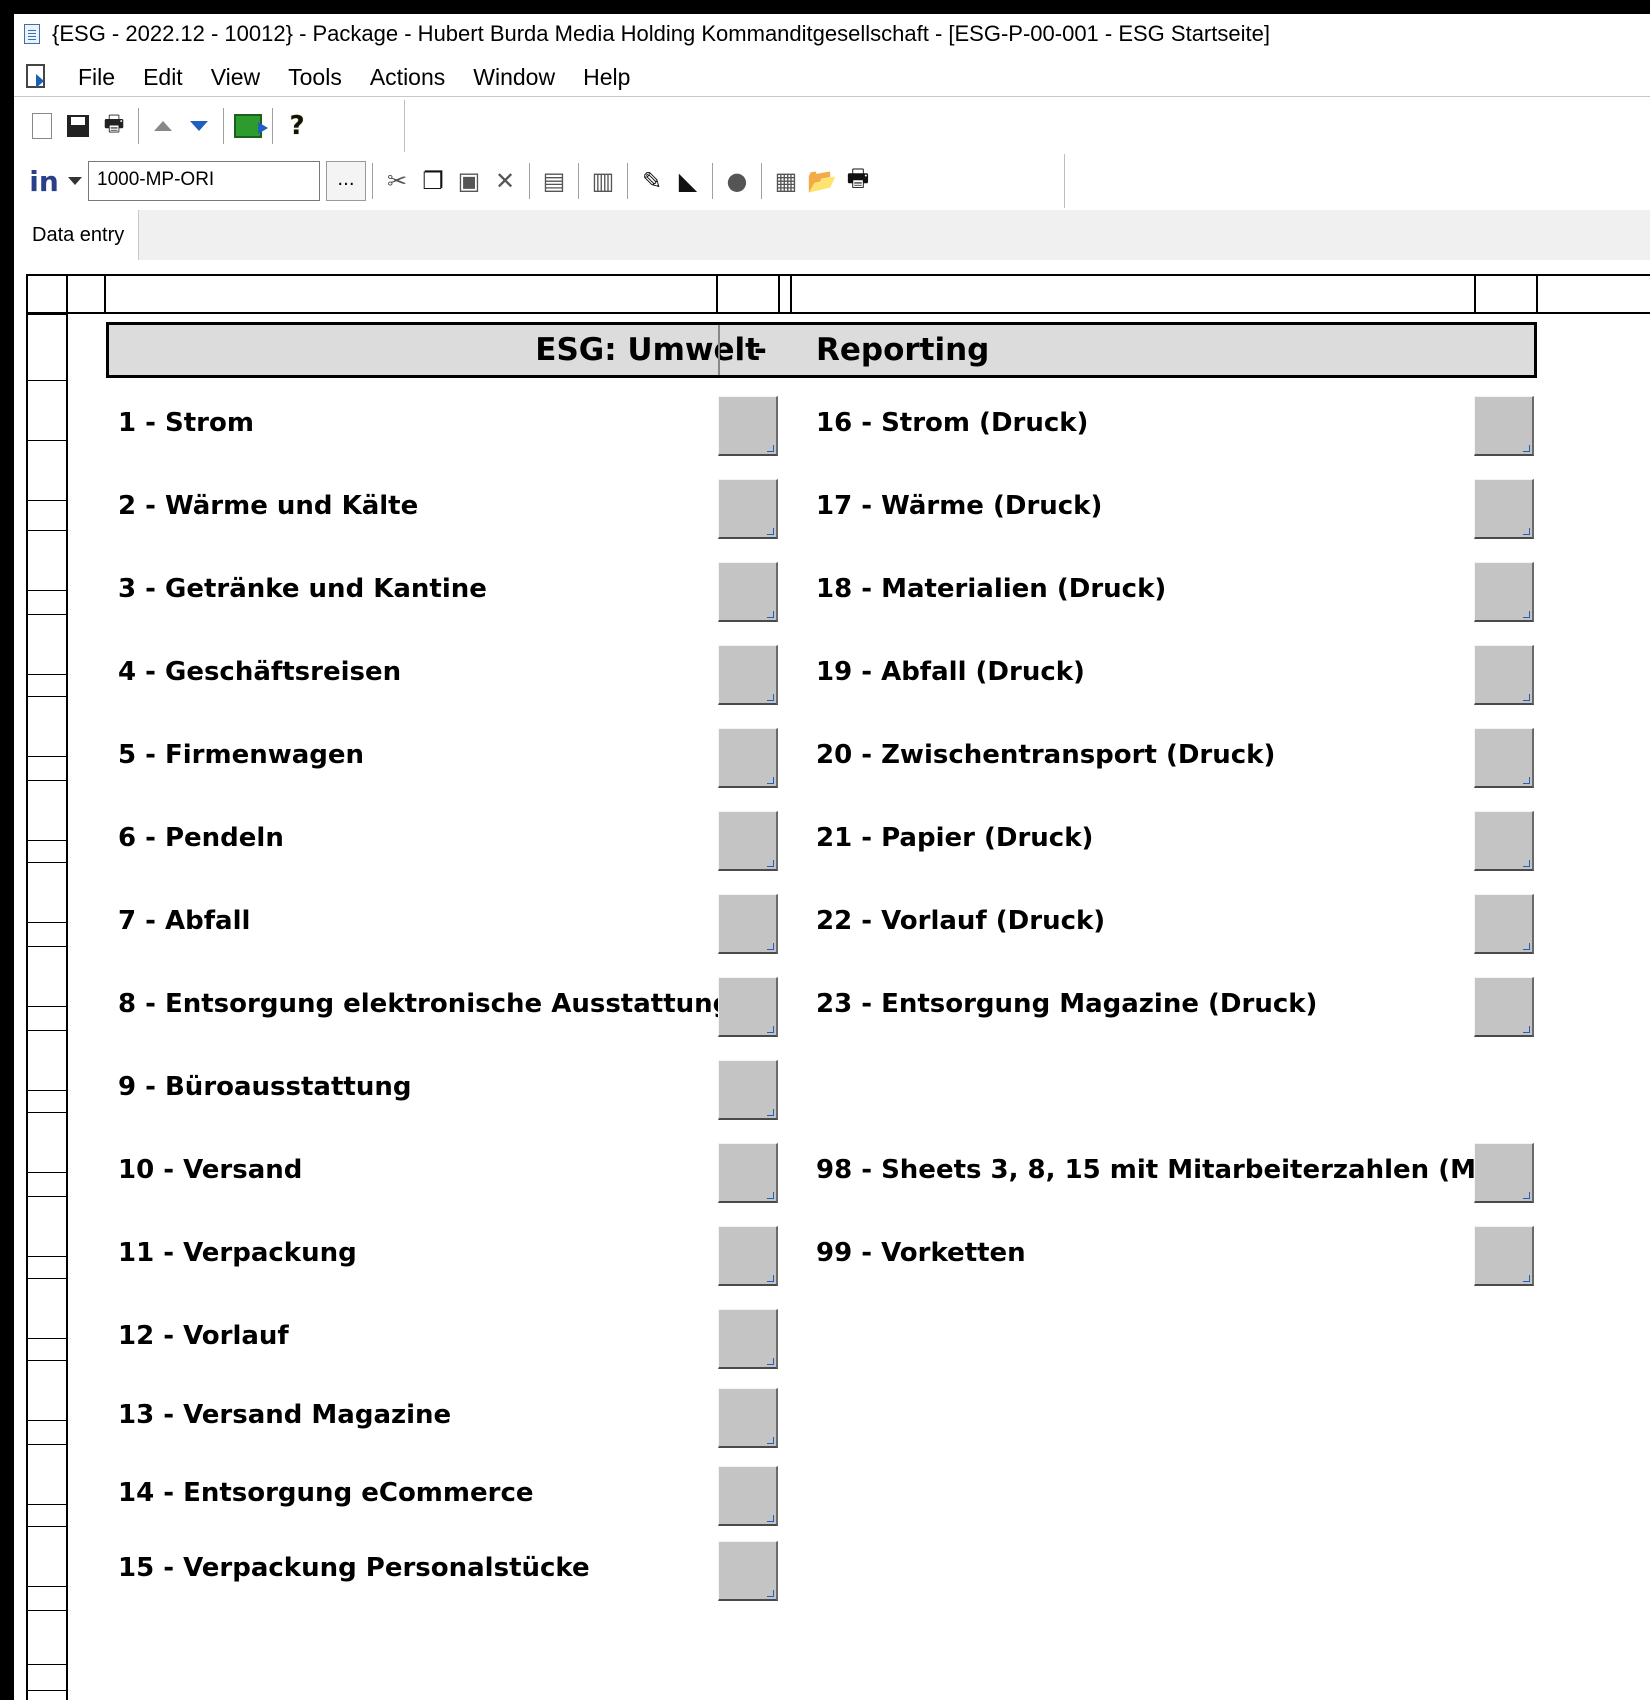 The height and width of the screenshot is (1700, 1650). I want to click on report-item-label: 22 - Vorlauf (Druck), so click(961, 921).